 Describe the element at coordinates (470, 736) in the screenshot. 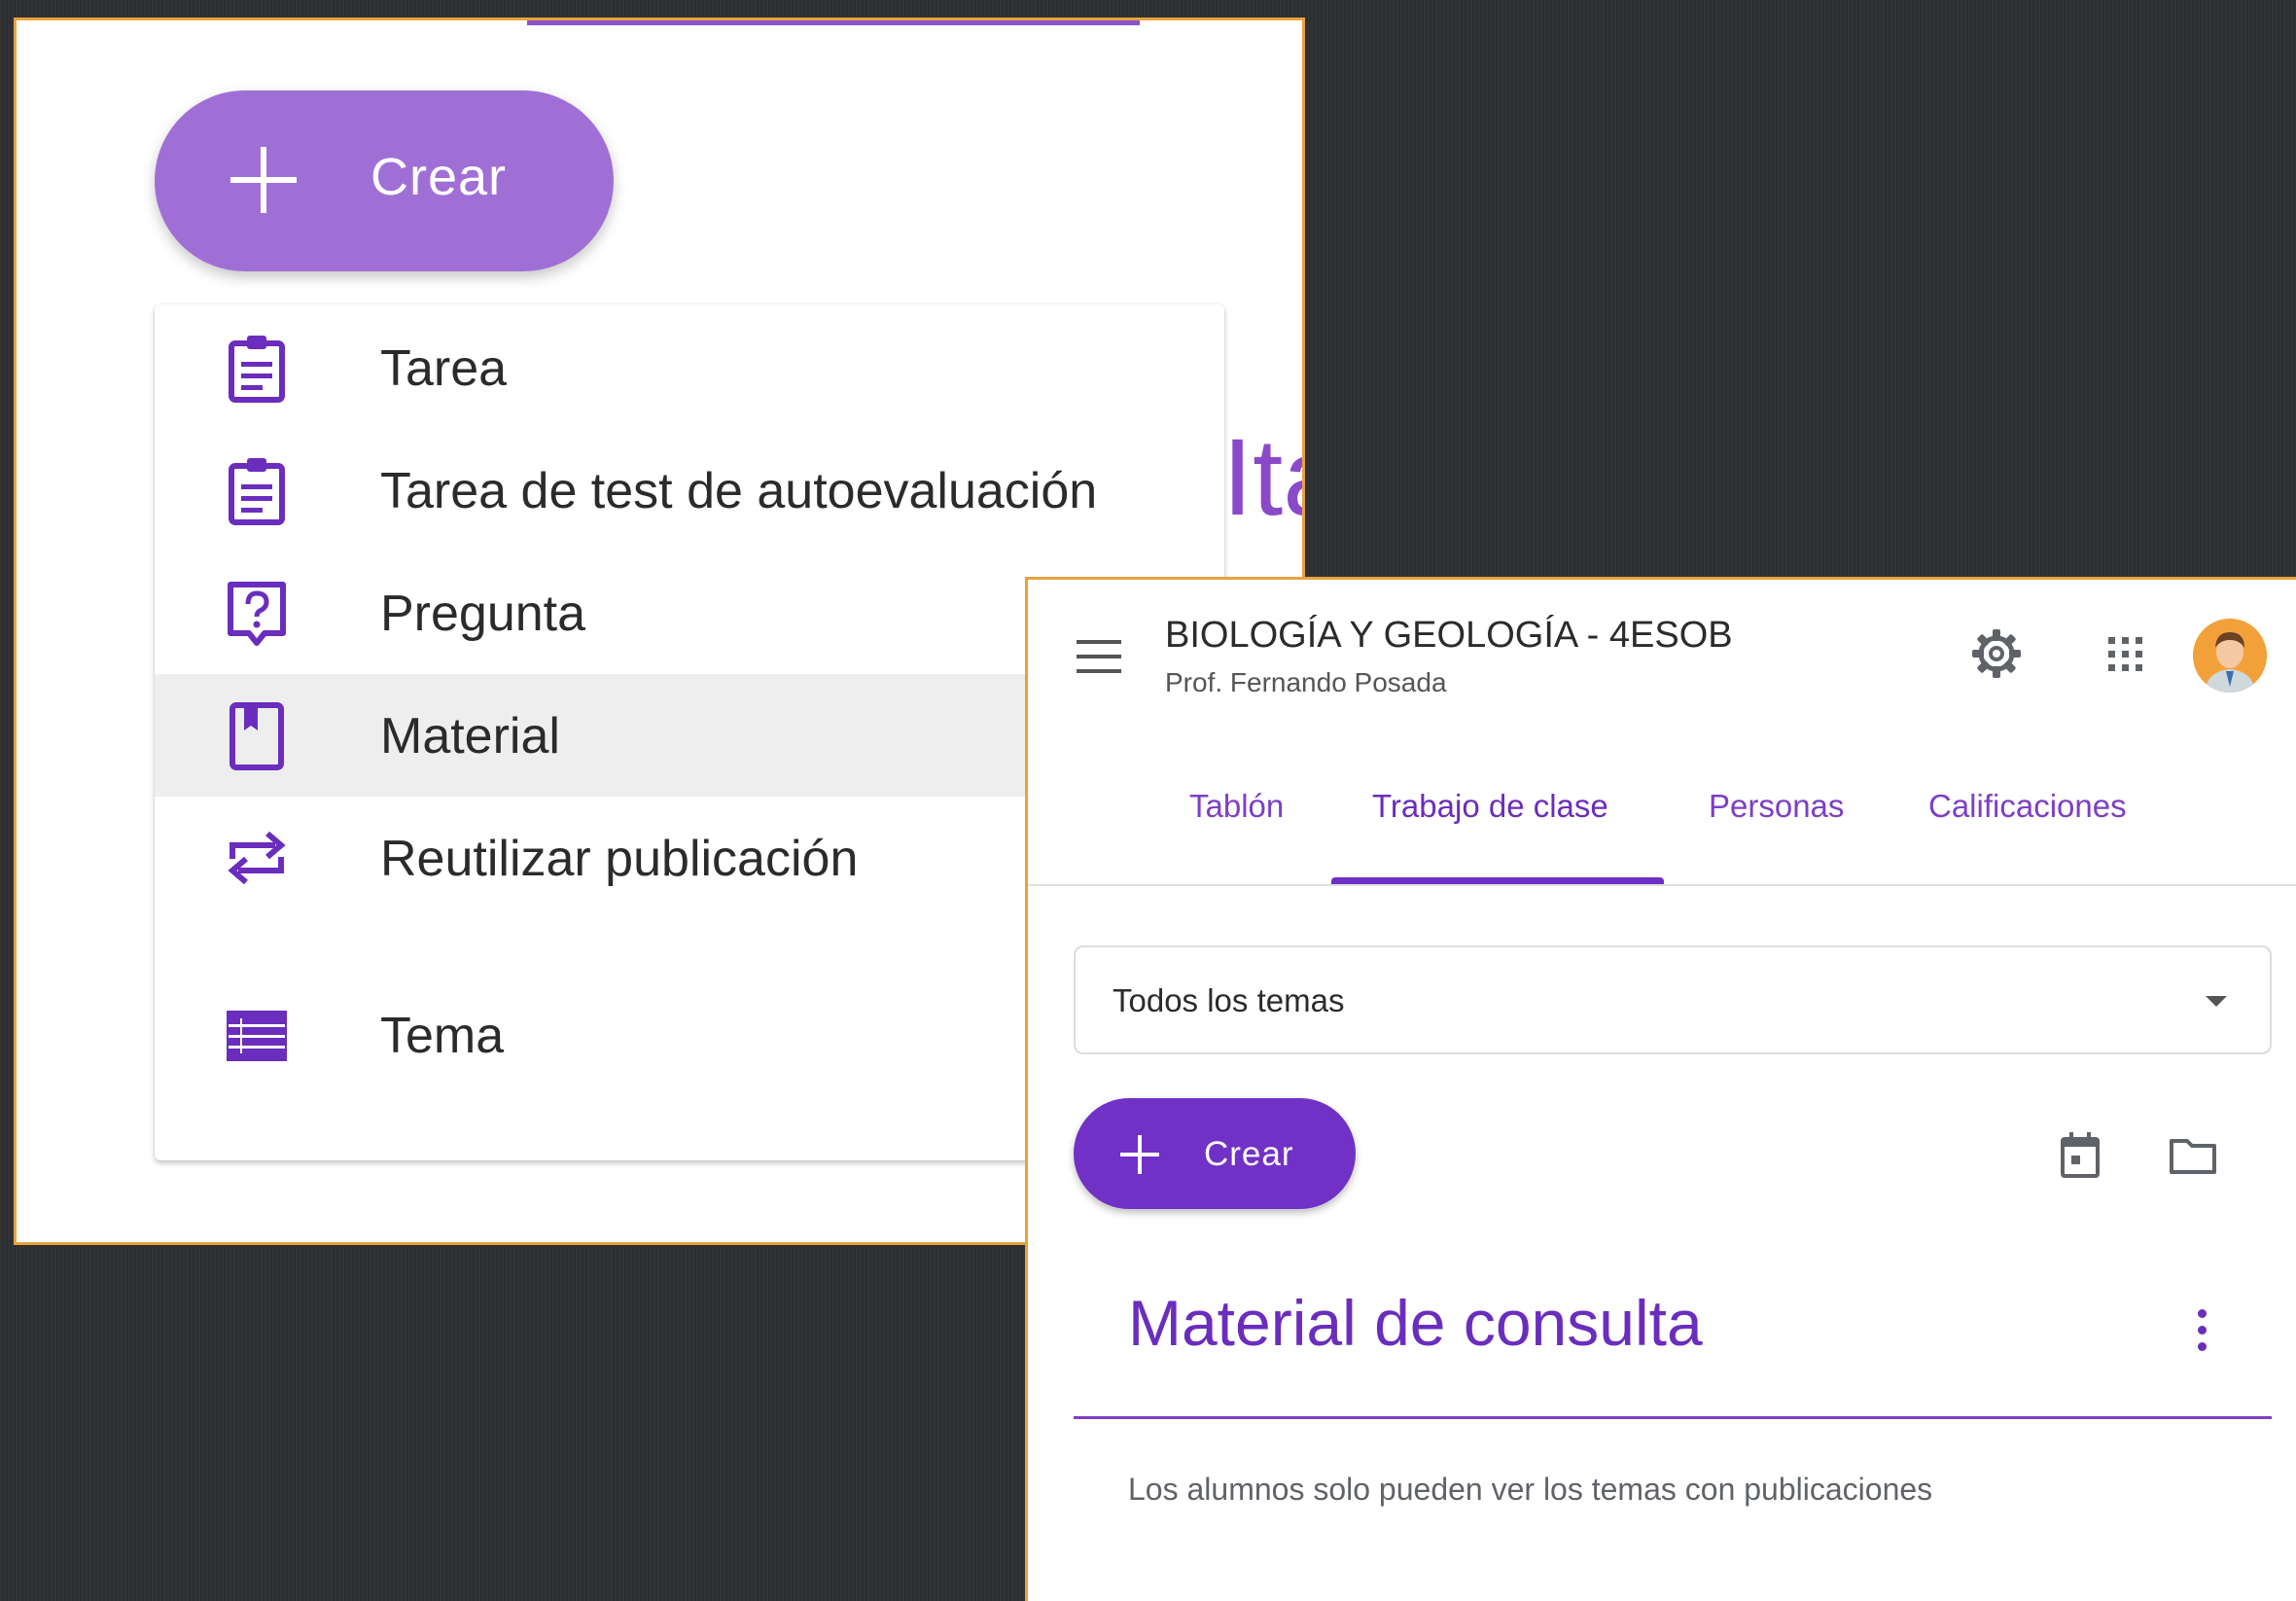

I see `menu-item-label: Material` at that location.